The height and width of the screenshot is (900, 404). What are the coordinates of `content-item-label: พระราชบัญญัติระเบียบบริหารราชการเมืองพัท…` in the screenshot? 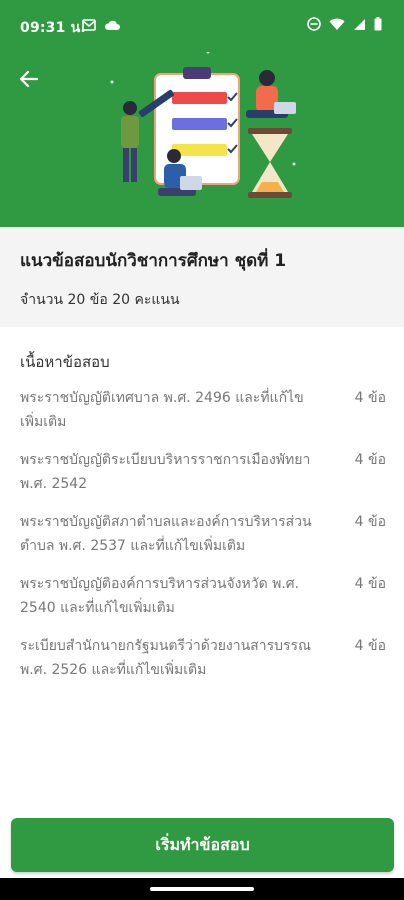 It's located at (165, 472).